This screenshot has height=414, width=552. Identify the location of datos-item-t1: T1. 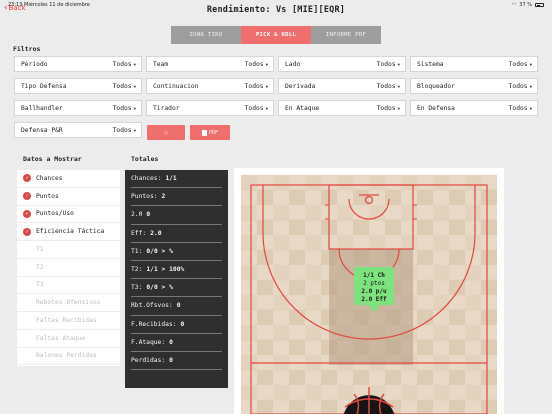
(68, 250).